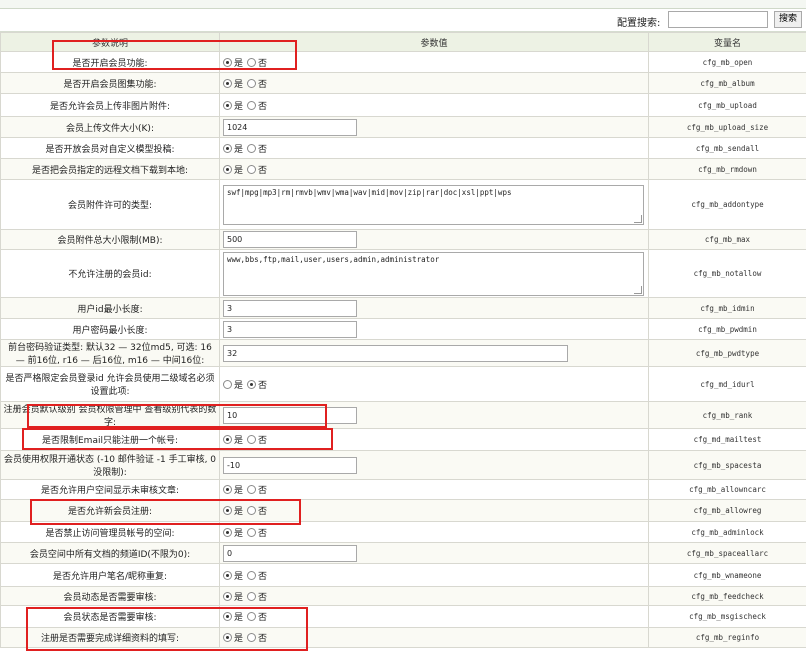 The width and height of the screenshot is (806, 656). I want to click on var-name: cfg_mb_feedcheck, so click(727, 596).